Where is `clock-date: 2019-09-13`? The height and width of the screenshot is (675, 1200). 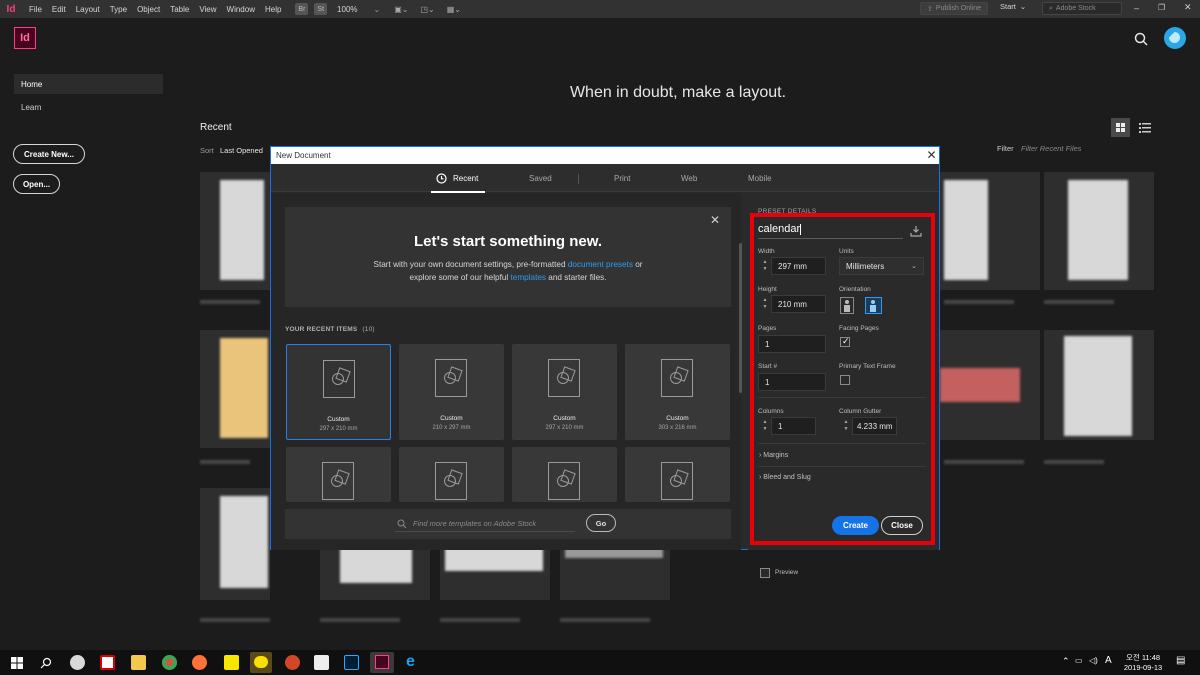
clock-date: 2019-09-13 is located at coordinates (1143, 667).